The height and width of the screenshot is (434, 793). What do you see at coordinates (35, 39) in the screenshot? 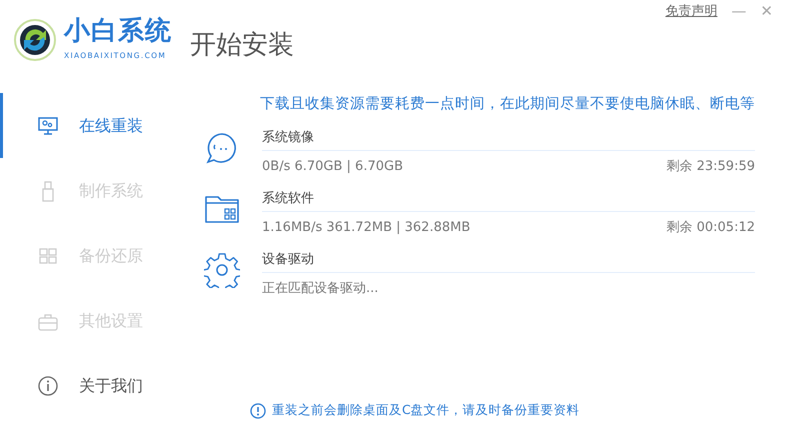
I see `logo-icon` at bounding box center [35, 39].